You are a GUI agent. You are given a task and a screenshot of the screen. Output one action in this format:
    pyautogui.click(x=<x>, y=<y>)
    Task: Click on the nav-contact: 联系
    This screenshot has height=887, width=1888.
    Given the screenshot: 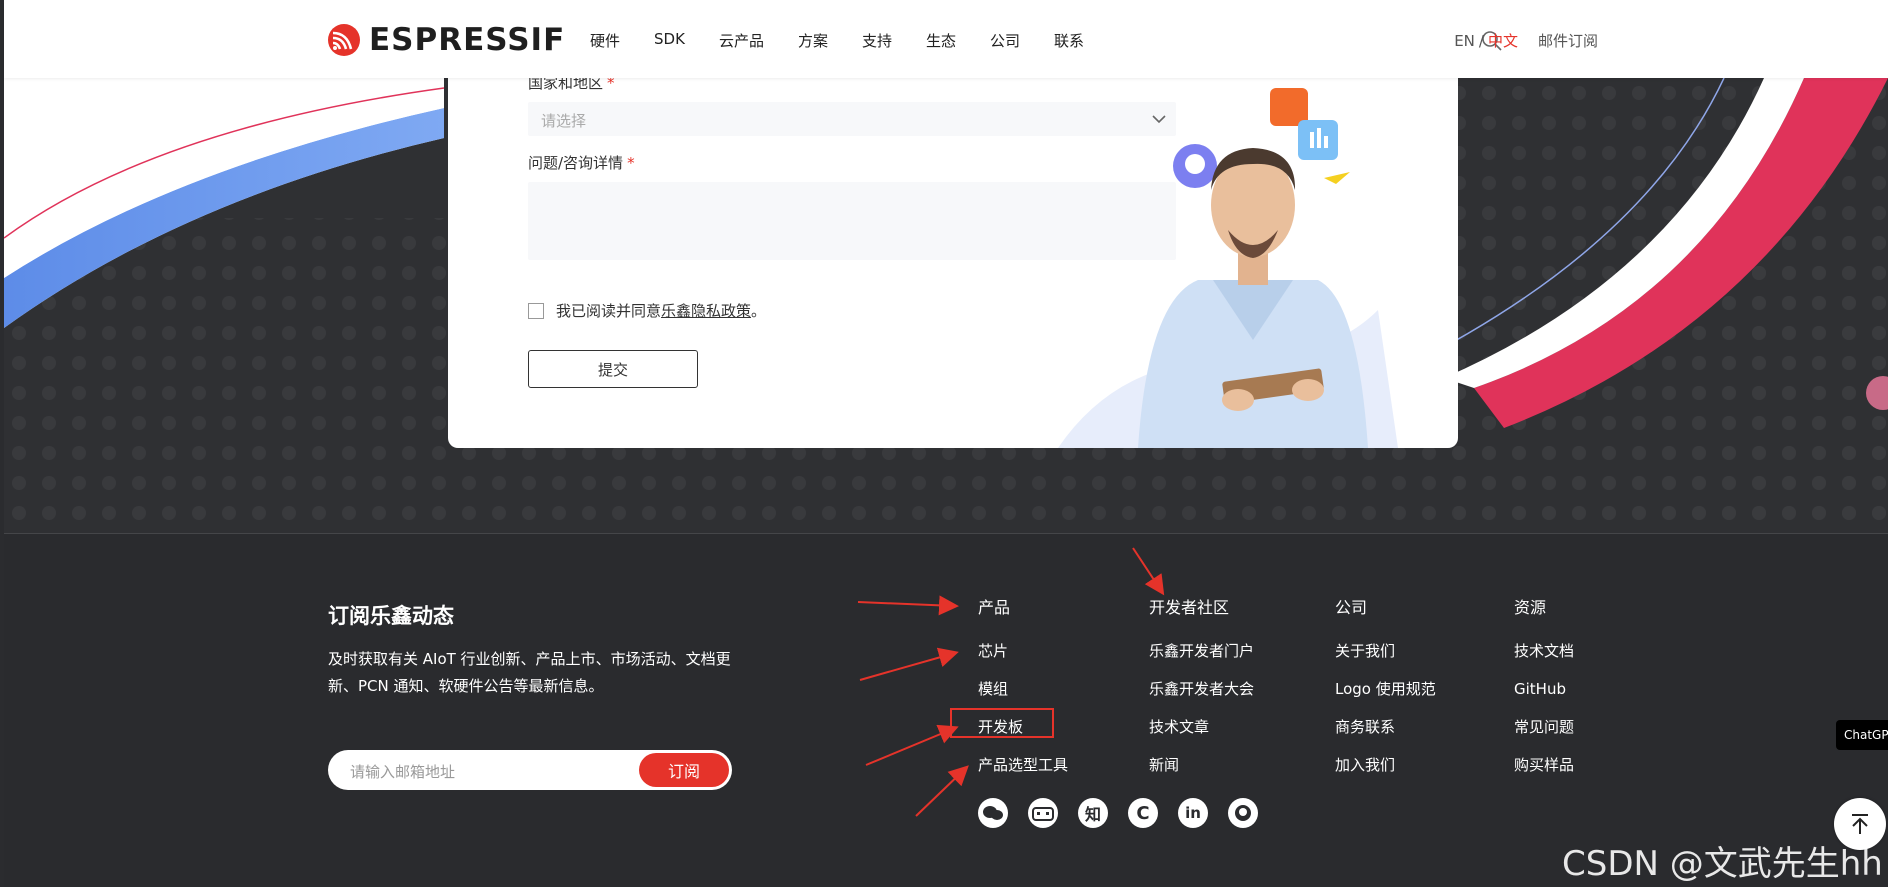 What is the action you would take?
    pyautogui.click(x=1069, y=40)
    